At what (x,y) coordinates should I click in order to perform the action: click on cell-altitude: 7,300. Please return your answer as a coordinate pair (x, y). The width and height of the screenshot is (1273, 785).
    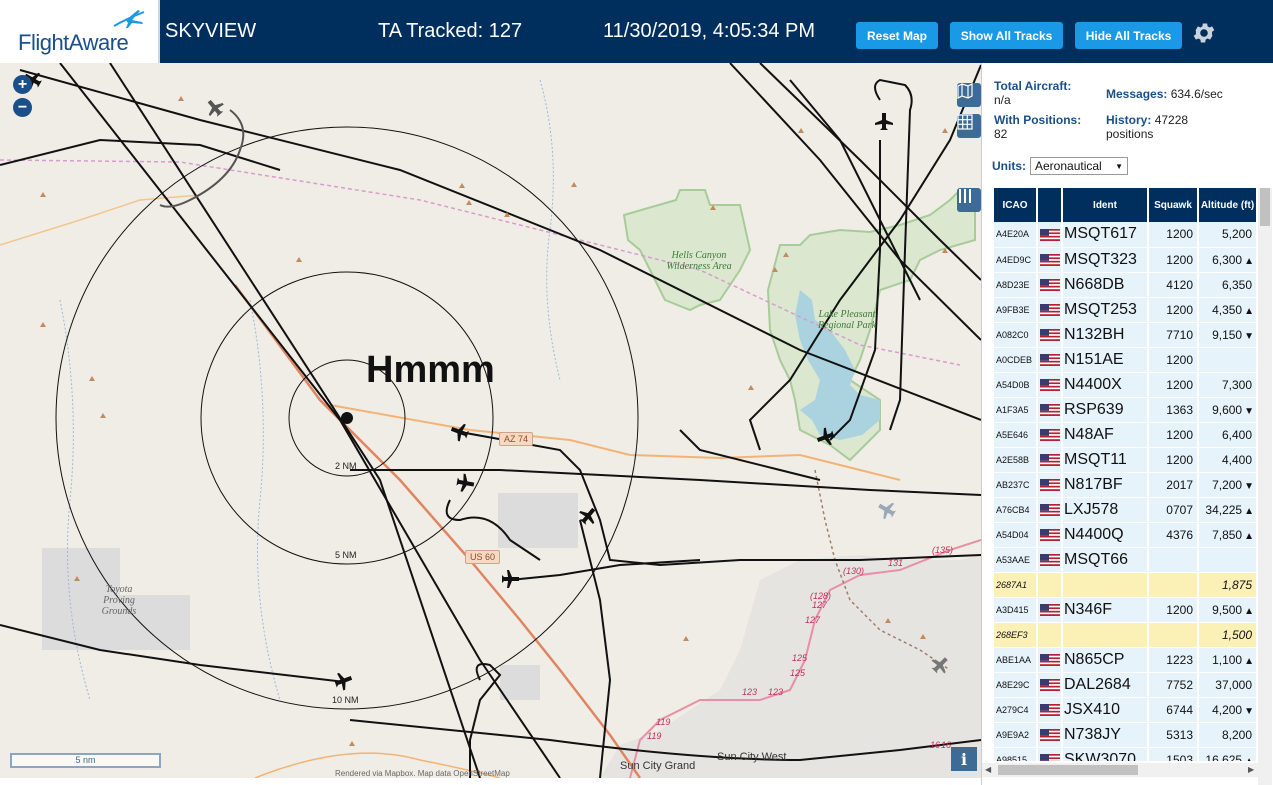
    Looking at the image, I should click on (1227, 384).